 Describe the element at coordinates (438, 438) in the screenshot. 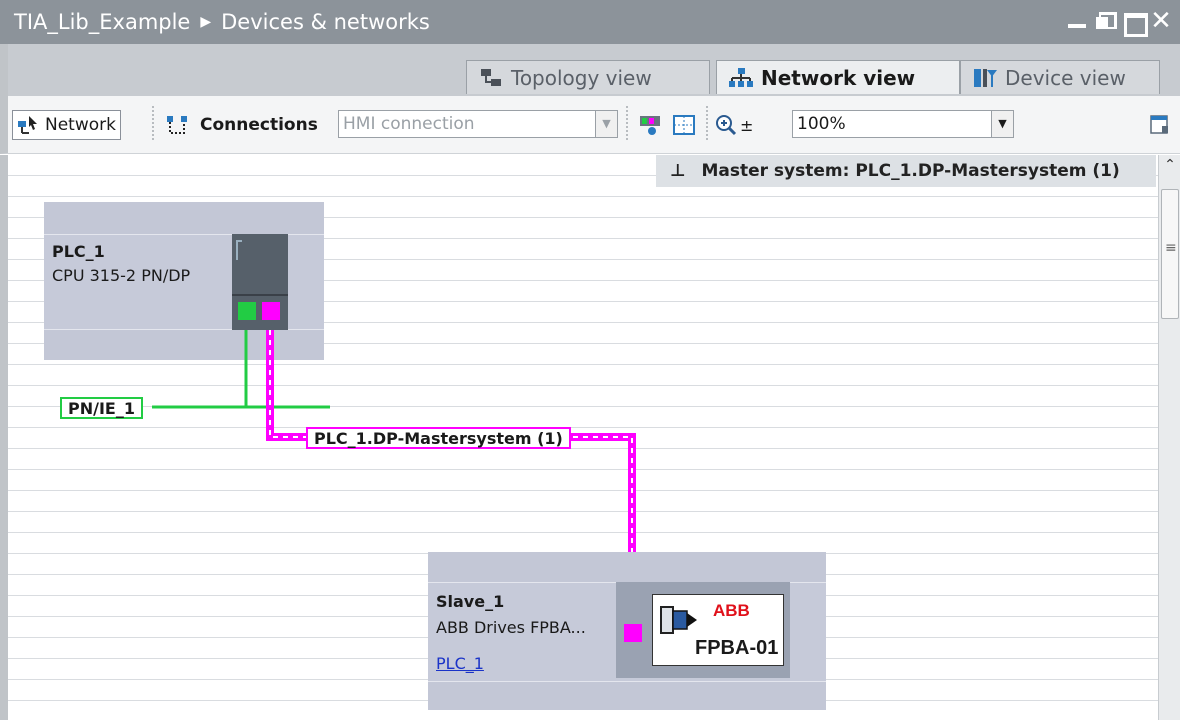

I see `dp-mastersystem-label: PLC_1.DP-Mastersystem (1)` at that location.